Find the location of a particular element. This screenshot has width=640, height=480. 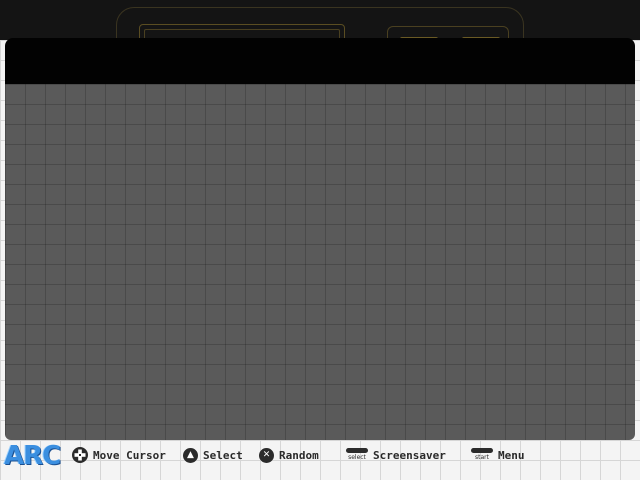

a-button-icon: ▲ is located at coordinates (190, 455).